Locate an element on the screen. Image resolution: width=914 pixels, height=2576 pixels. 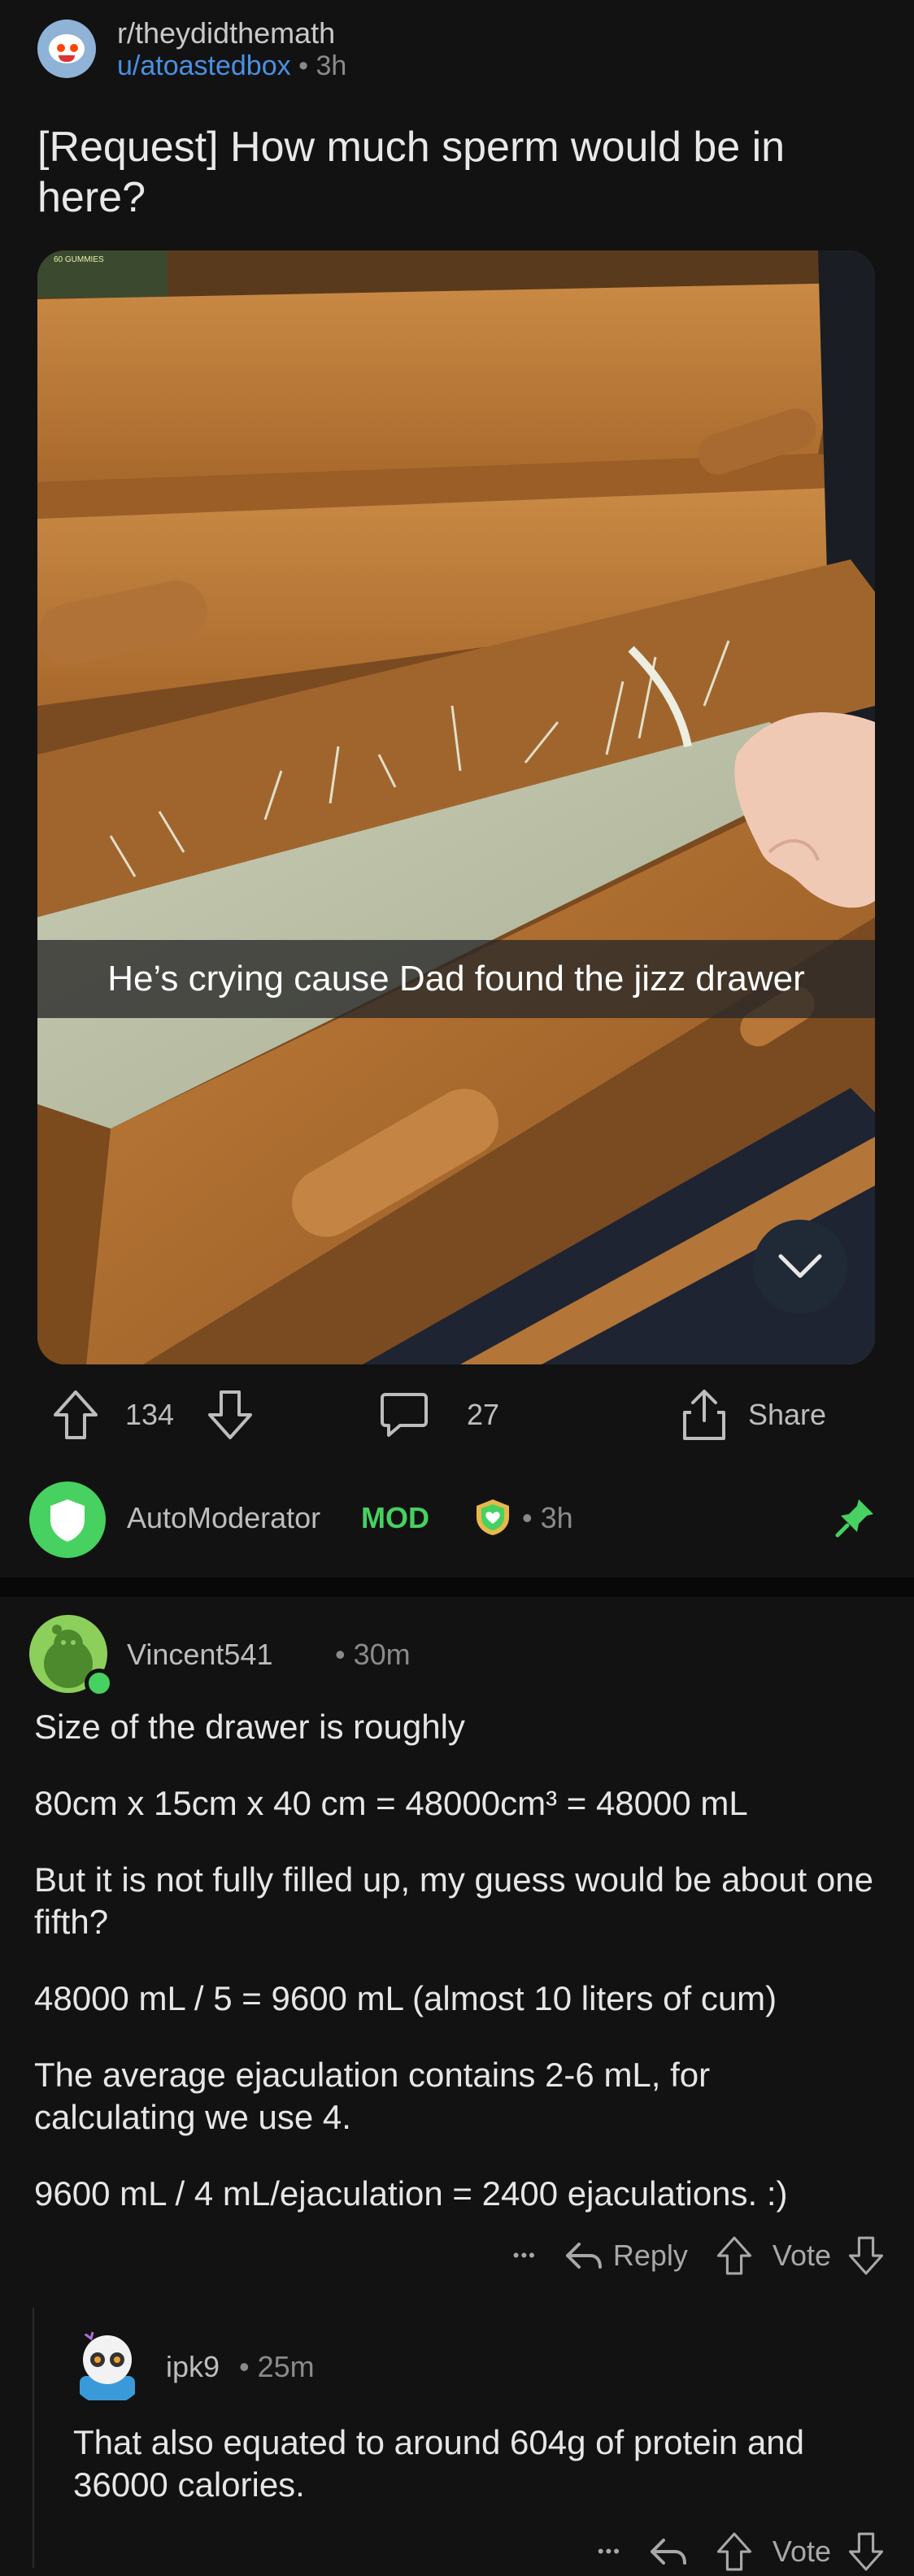
post-header: r/theydidthemath u/atoastedbox • 3h is located at coordinates (460, 49).